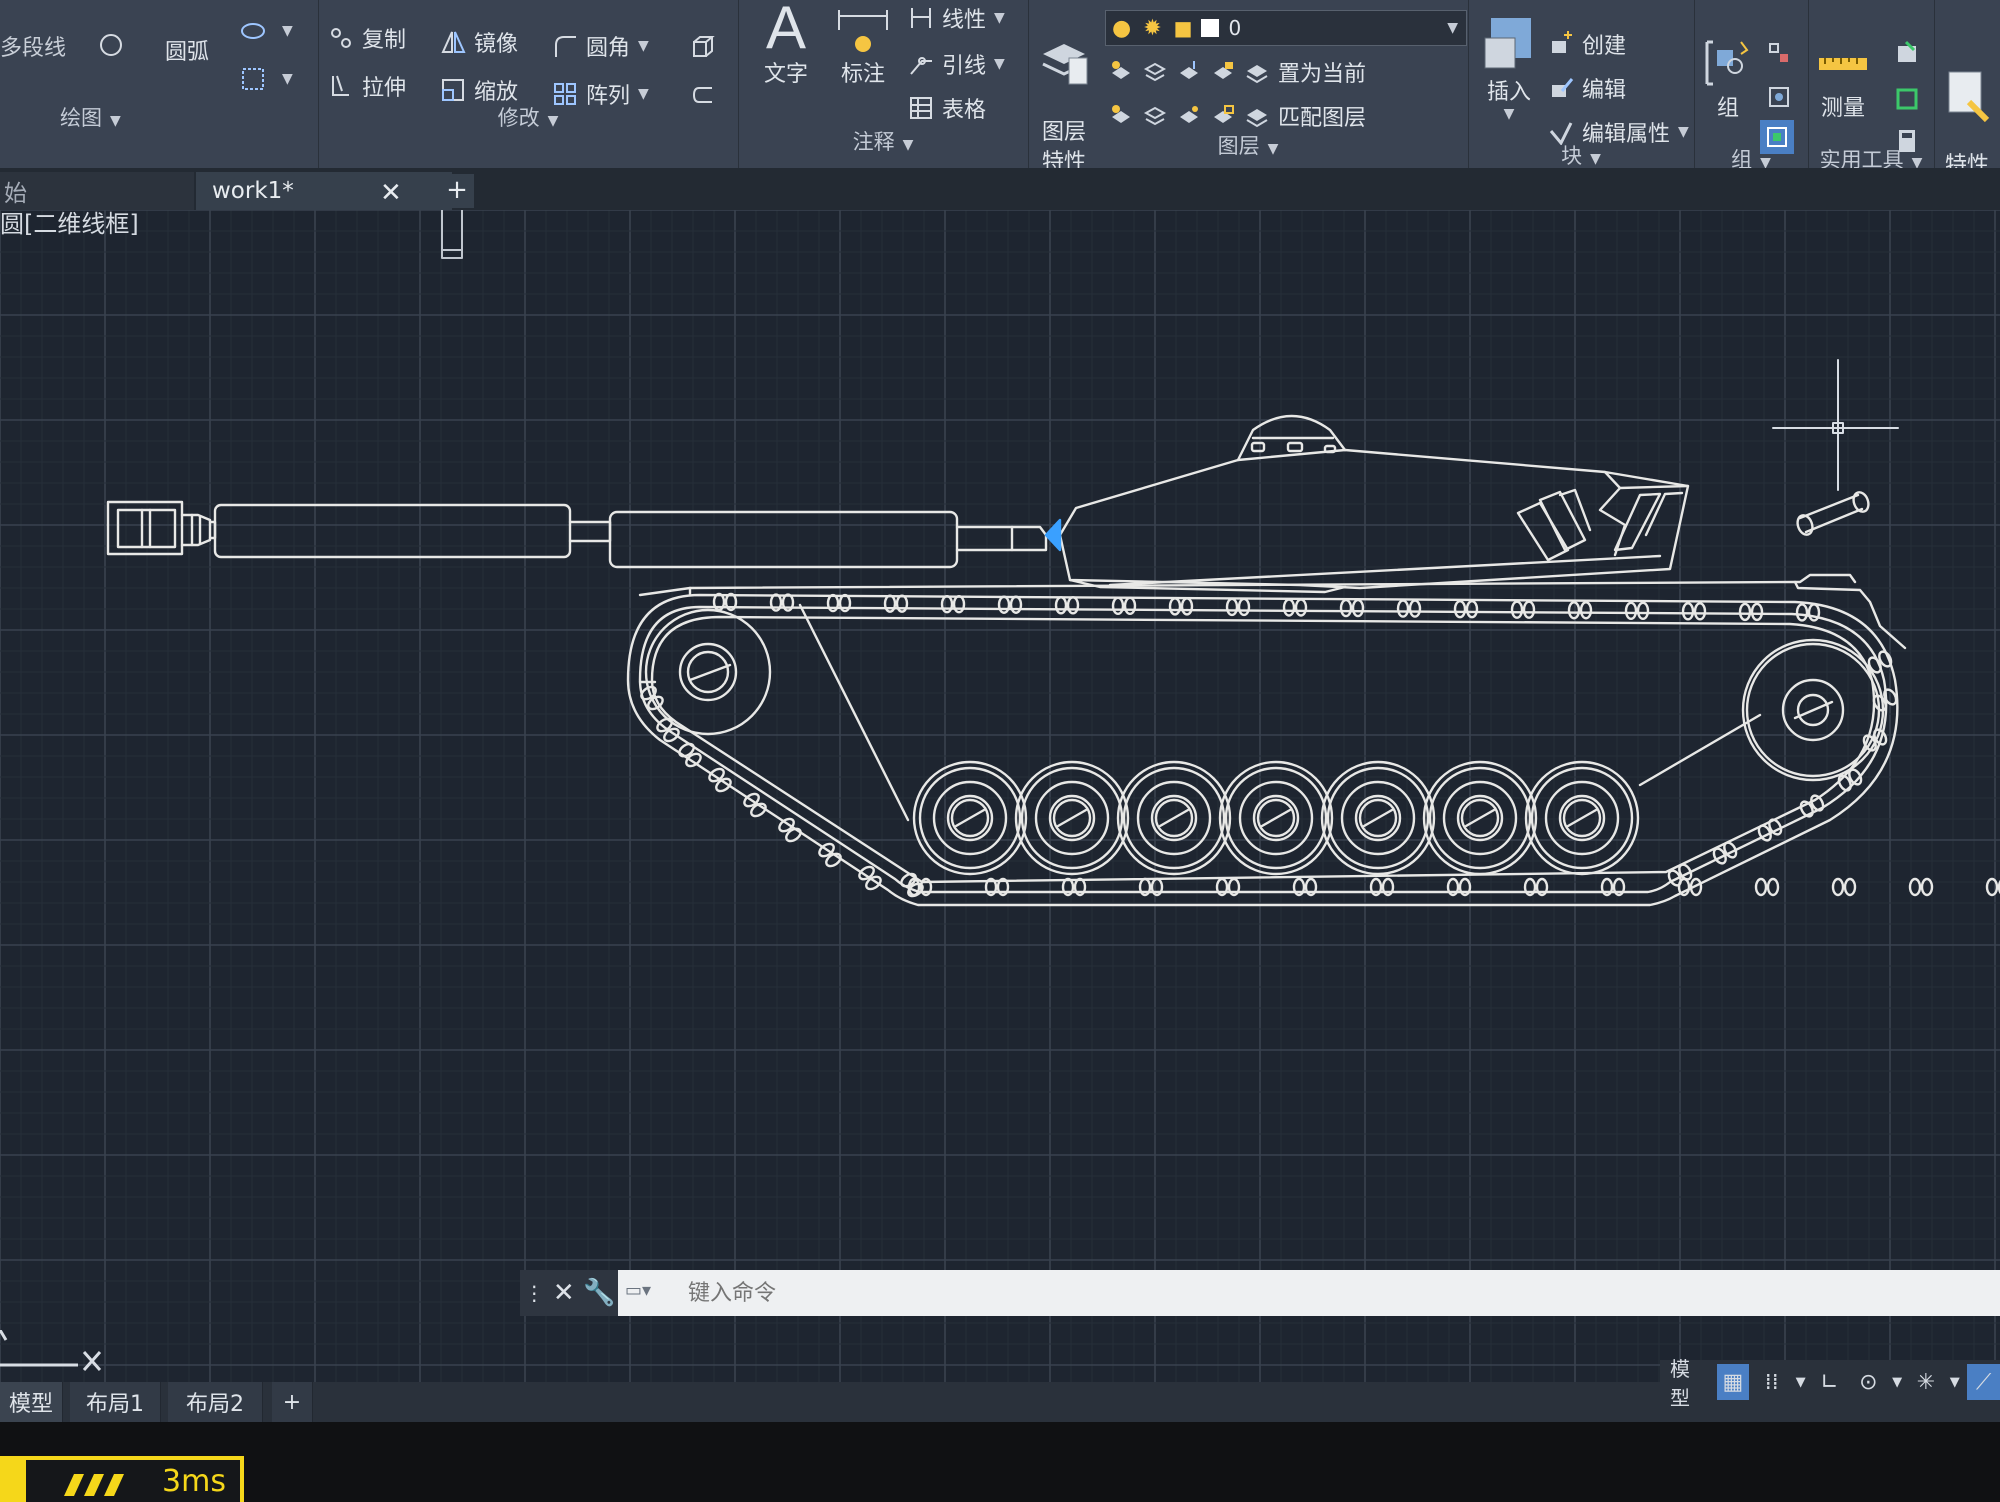 This screenshot has width=2000, height=1502. I want to click on polar-icon: ⊙, so click(1868, 1382).